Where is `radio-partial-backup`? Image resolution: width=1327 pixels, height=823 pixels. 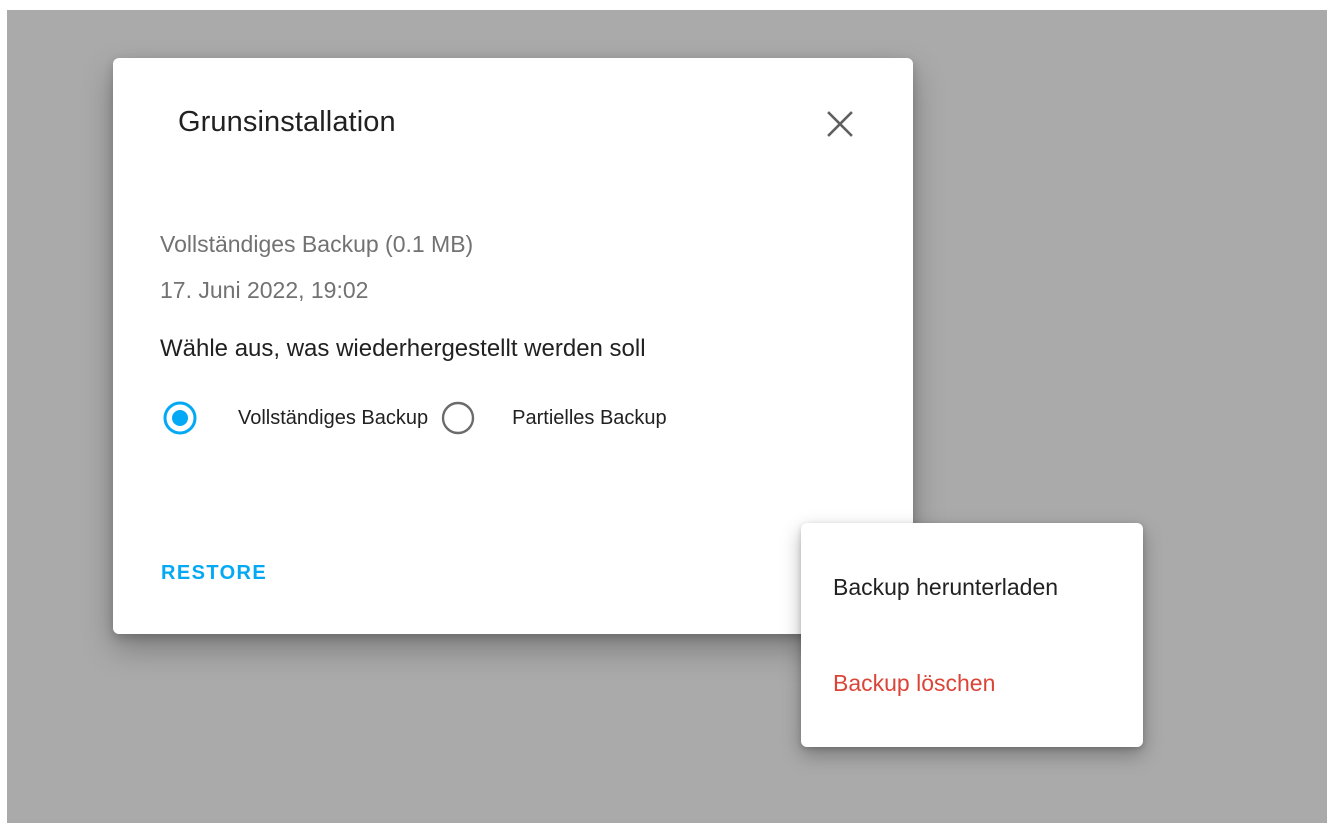
radio-partial-backup is located at coordinates (458, 418).